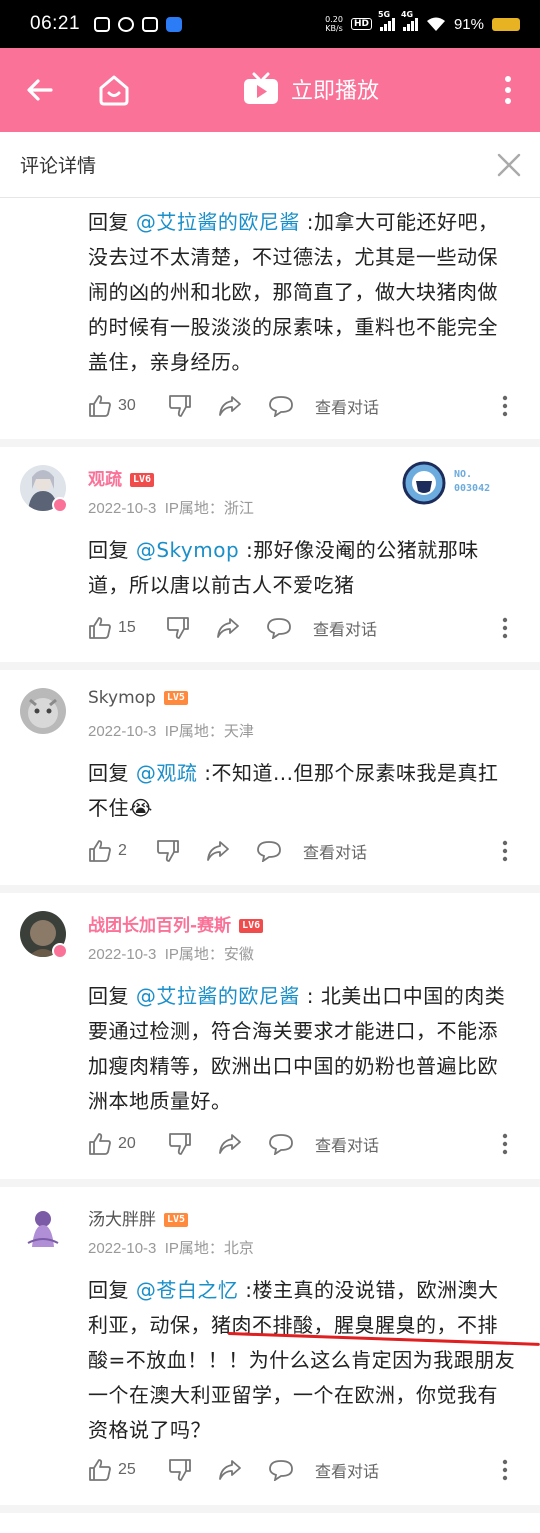 The height and width of the screenshot is (1533, 540). I want to click on comment-meta: 2022-10-3 IP属地：浙江, so click(171, 507).